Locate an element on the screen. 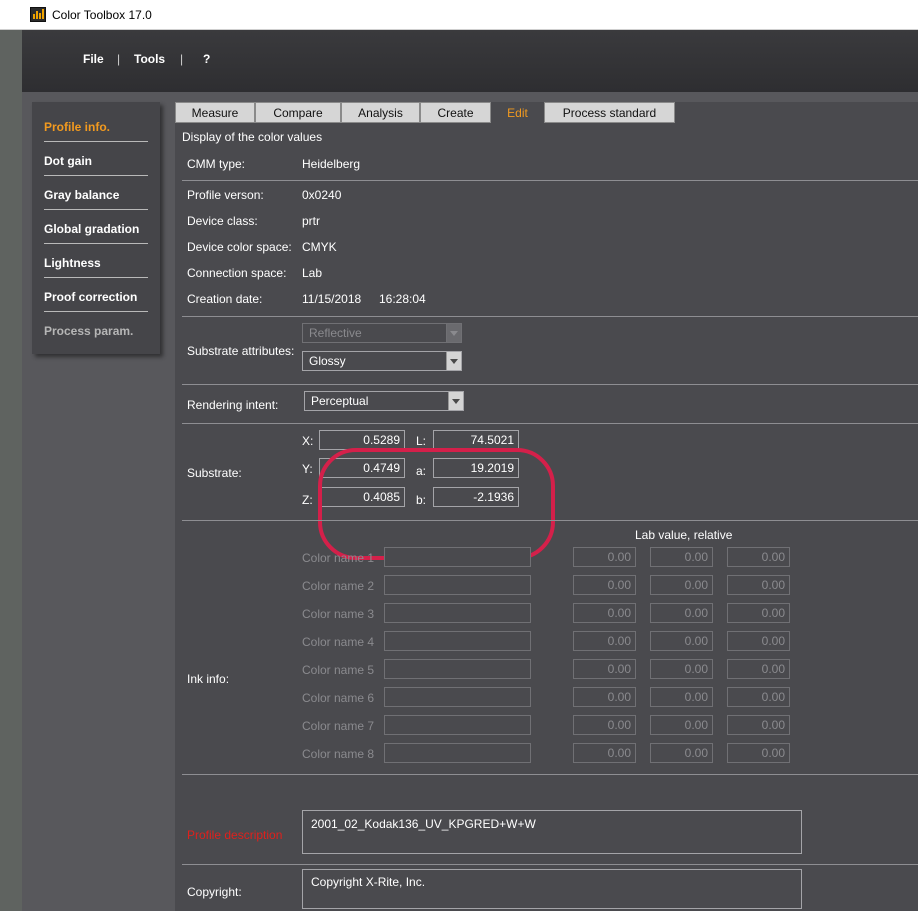 The width and height of the screenshot is (918, 911). sidebar-item-profile-info: Profile info. is located at coordinates (96, 125).